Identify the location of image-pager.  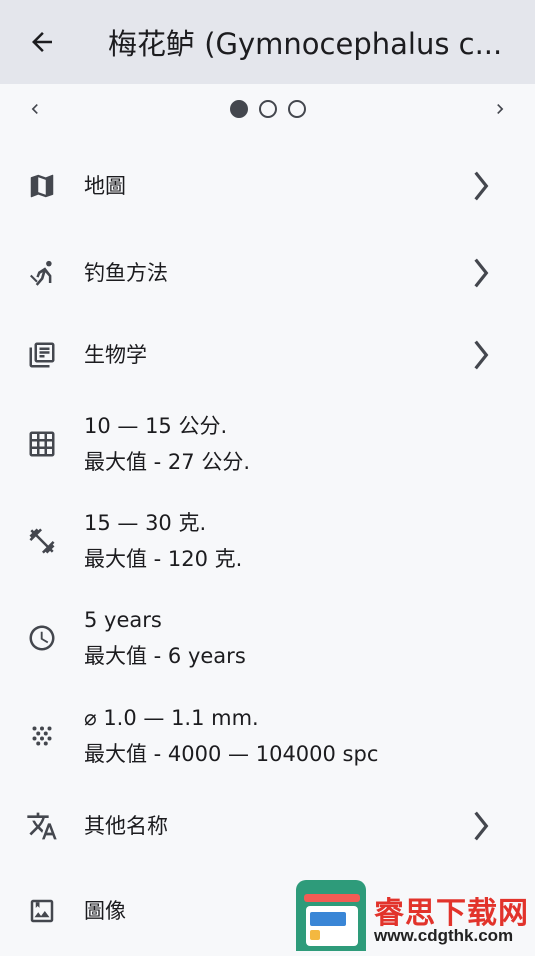
(267, 109).